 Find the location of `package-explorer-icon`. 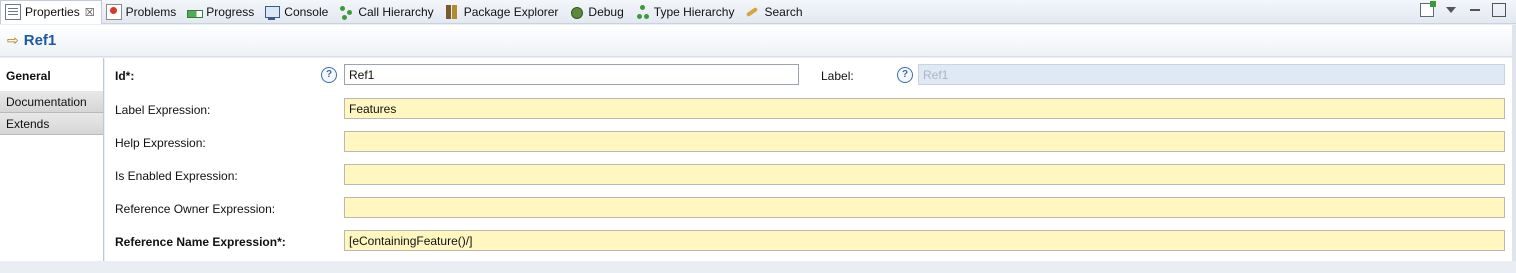

package-explorer-icon is located at coordinates (452, 12).